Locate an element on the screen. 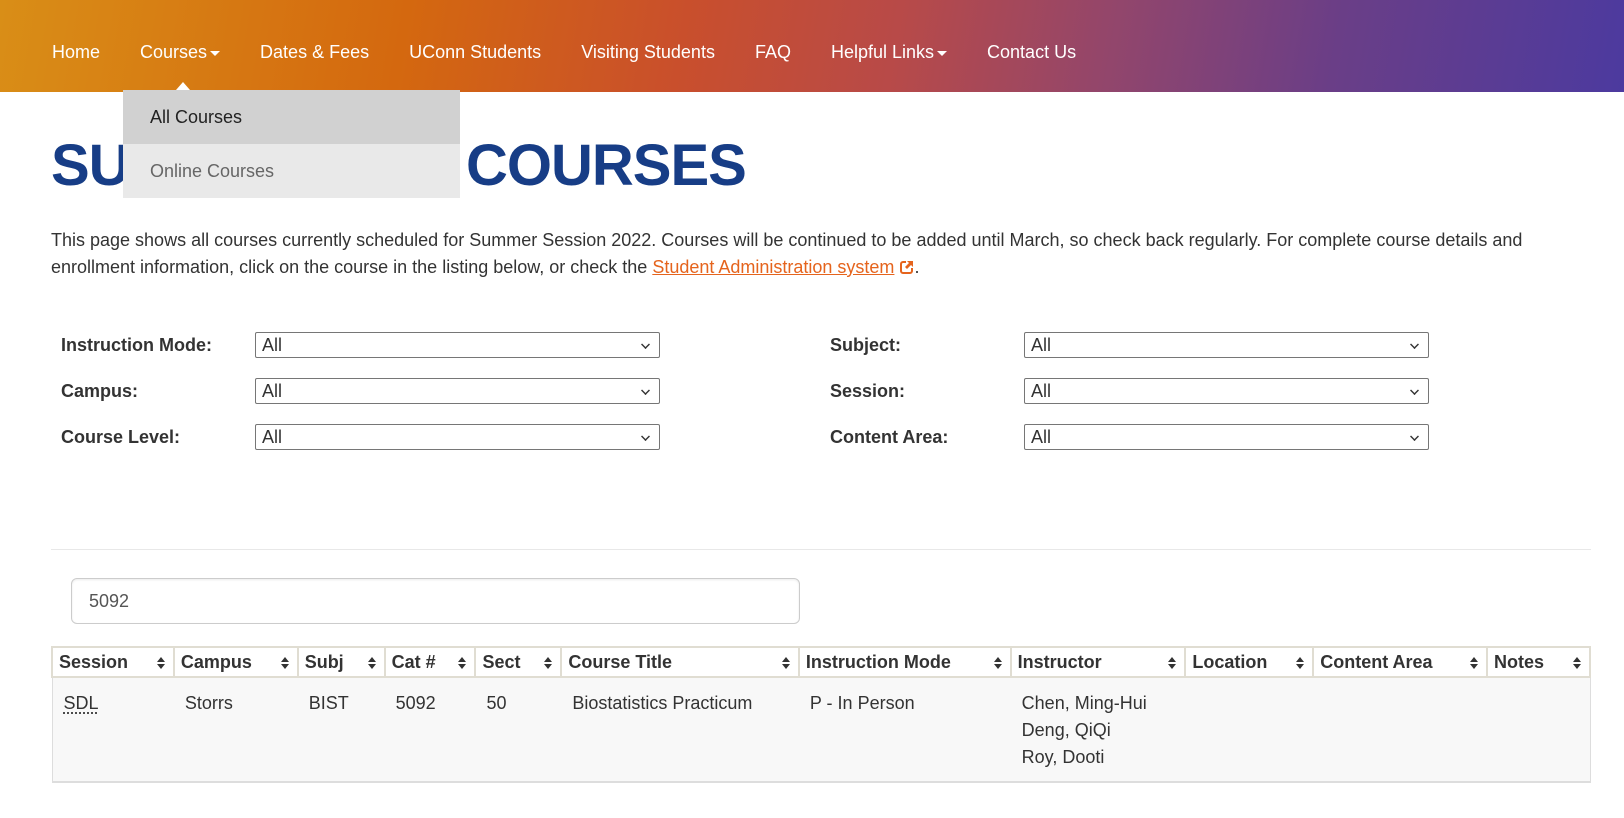 This screenshot has width=1624, height=818. column-header-course-title: Course Title is located at coordinates (680, 662).